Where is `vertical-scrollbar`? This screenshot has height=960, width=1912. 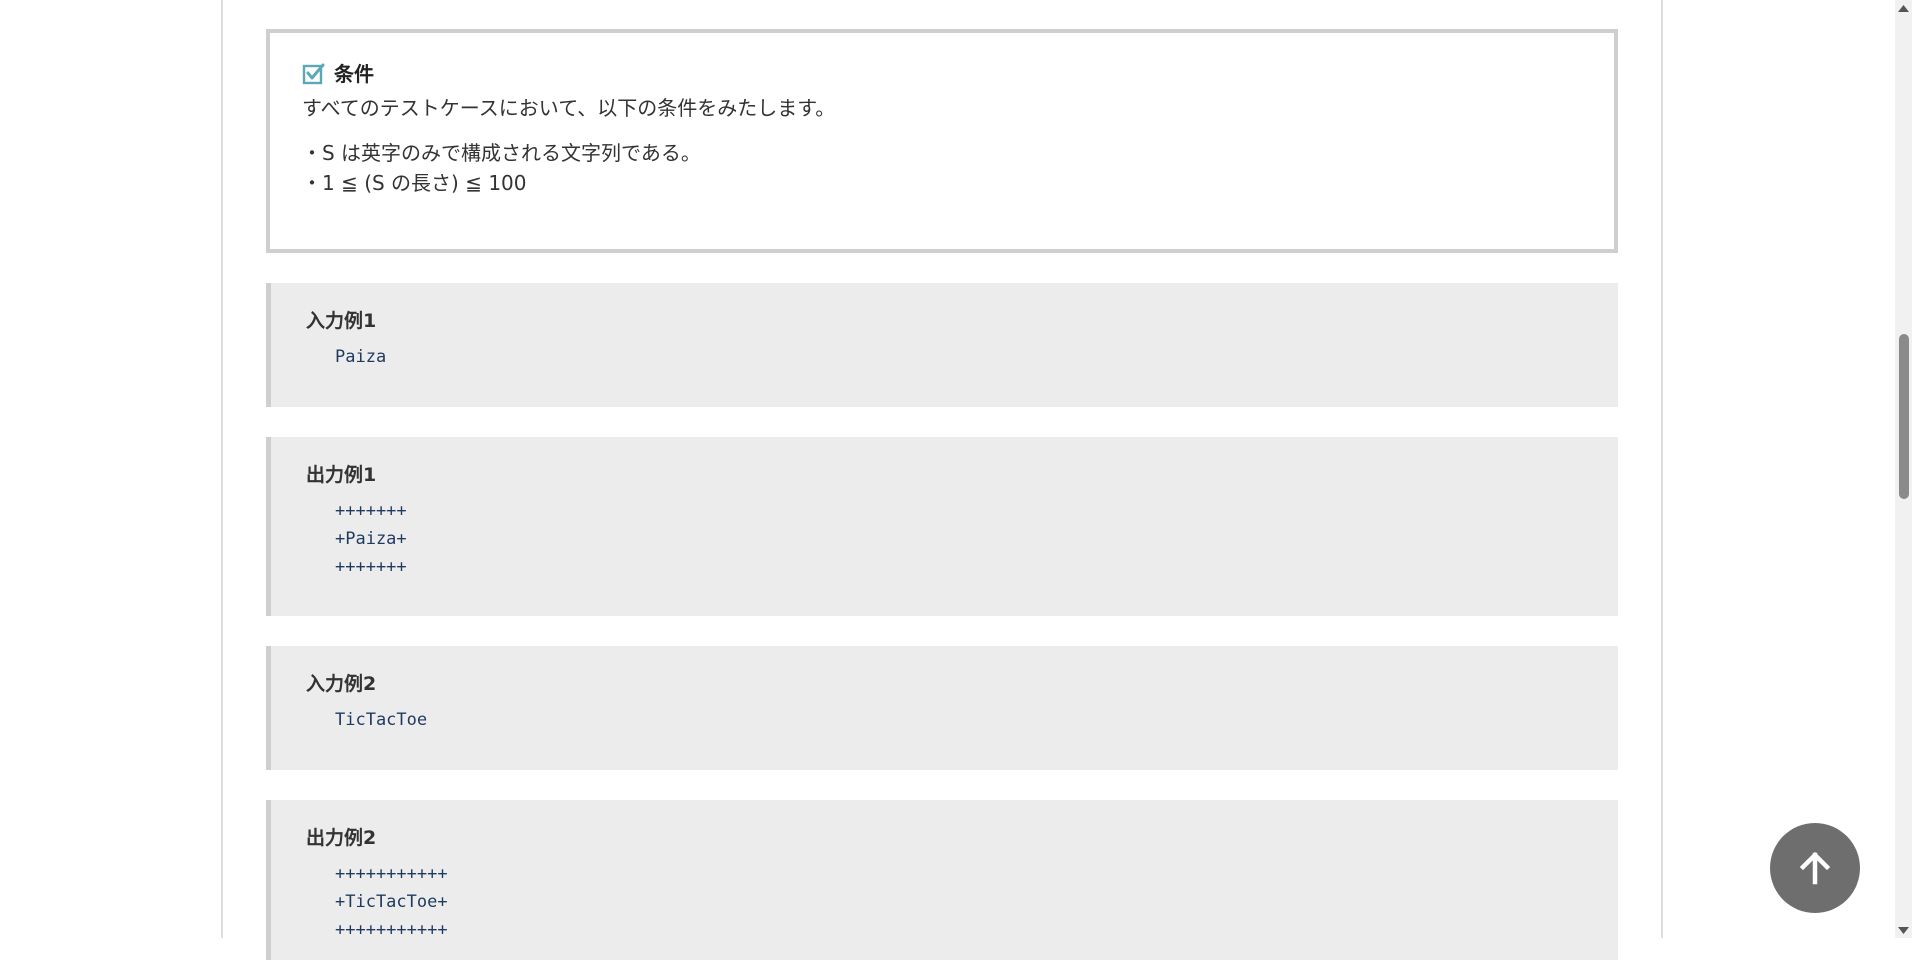
vertical-scrollbar is located at coordinates (1903, 469).